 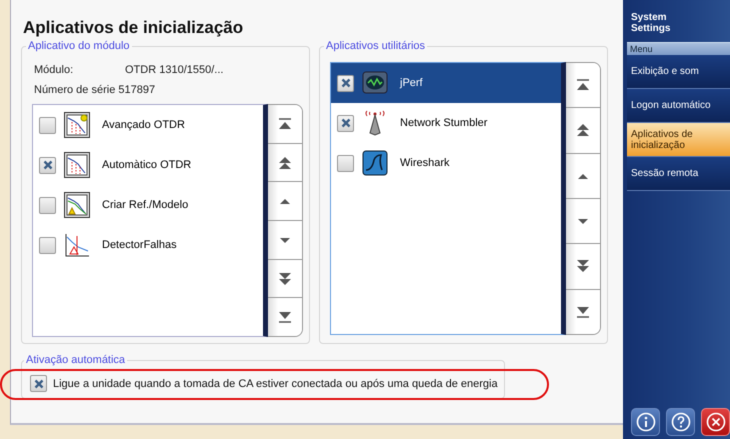 What do you see at coordinates (143, 125) in the screenshot?
I see `app-name: Avançado OTDR` at bounding box center [143, 125].